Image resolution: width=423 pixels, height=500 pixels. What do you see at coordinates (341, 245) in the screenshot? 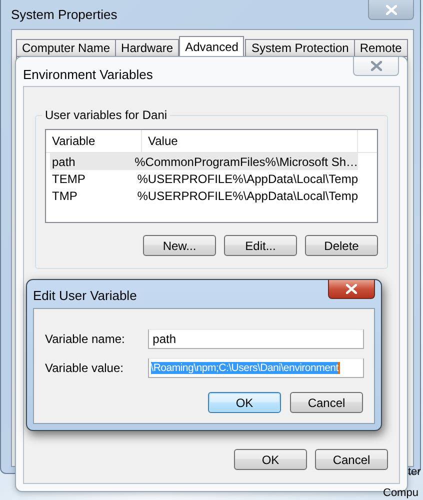
I see `list-action-button: Delete` at bounding box center [341, 245].